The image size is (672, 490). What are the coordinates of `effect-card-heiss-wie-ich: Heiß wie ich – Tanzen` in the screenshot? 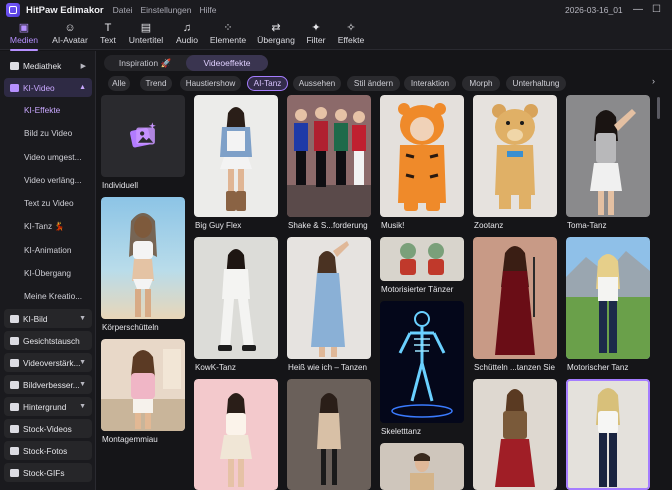 It's located at (329, 305).